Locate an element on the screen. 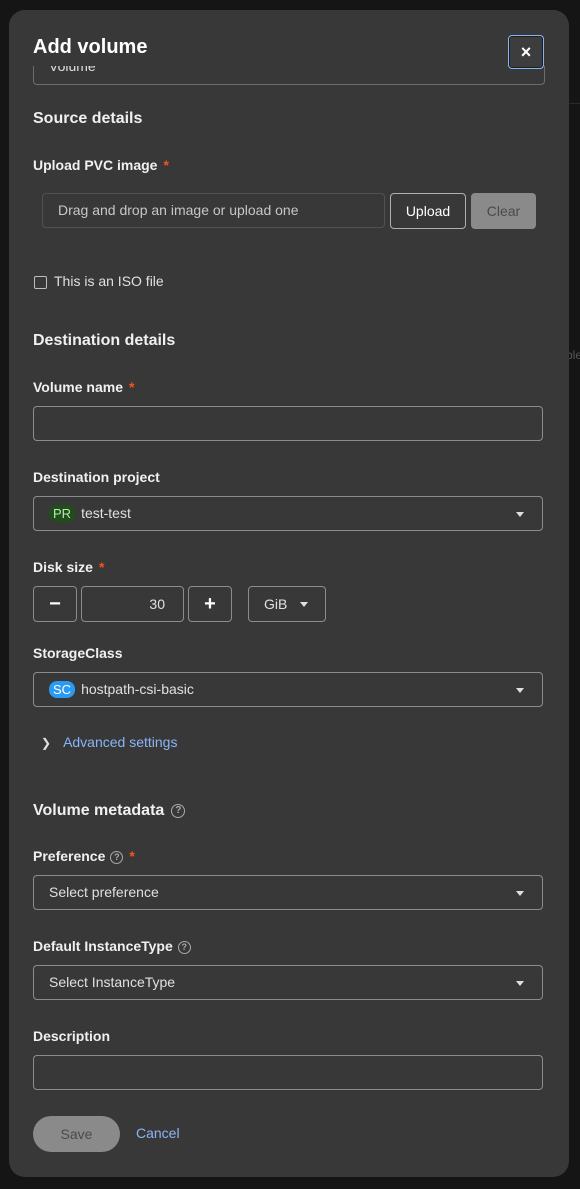  disk-size-input: 30 is located at coordinates (132, 604).